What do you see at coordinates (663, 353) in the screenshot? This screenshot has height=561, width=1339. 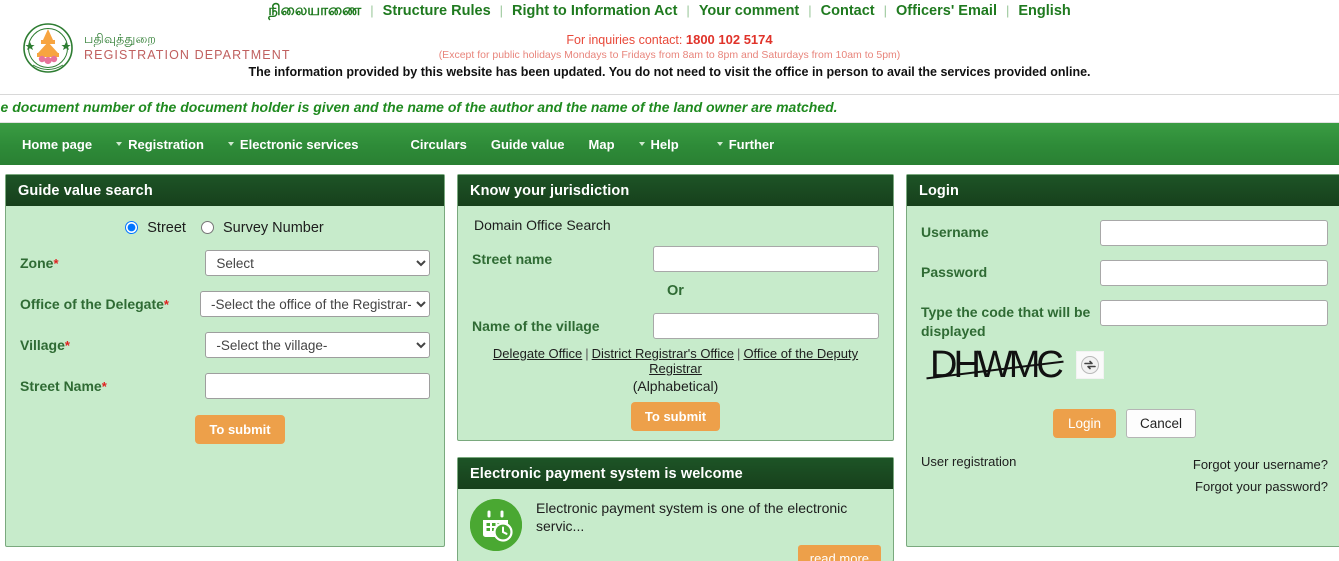 I see `link-district-registrar-office: District Registrar's Office` at bounding box center [663, 353].